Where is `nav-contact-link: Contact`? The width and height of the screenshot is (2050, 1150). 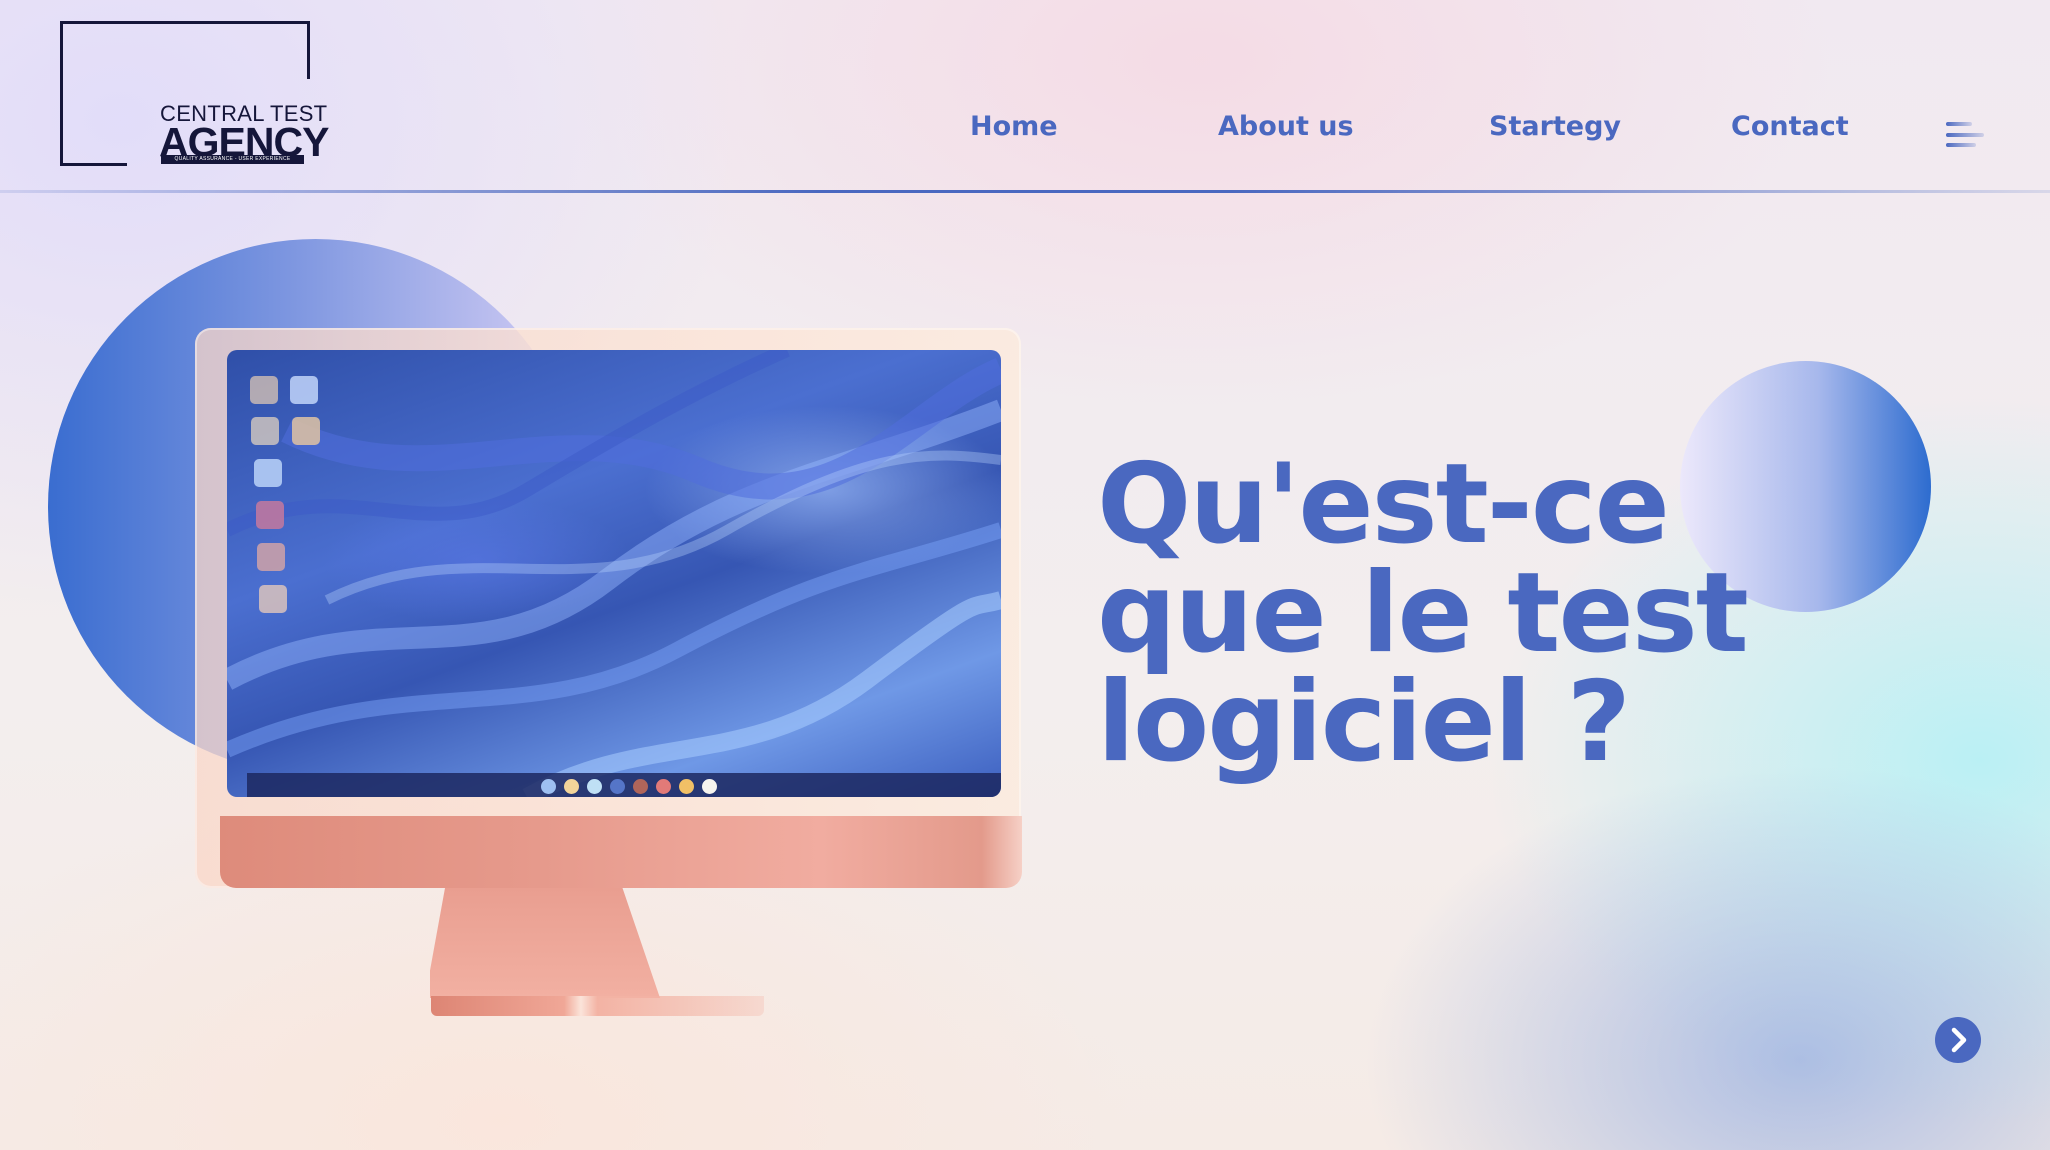
nav-contact-link: Contact is located at coordinates (1790, 126).